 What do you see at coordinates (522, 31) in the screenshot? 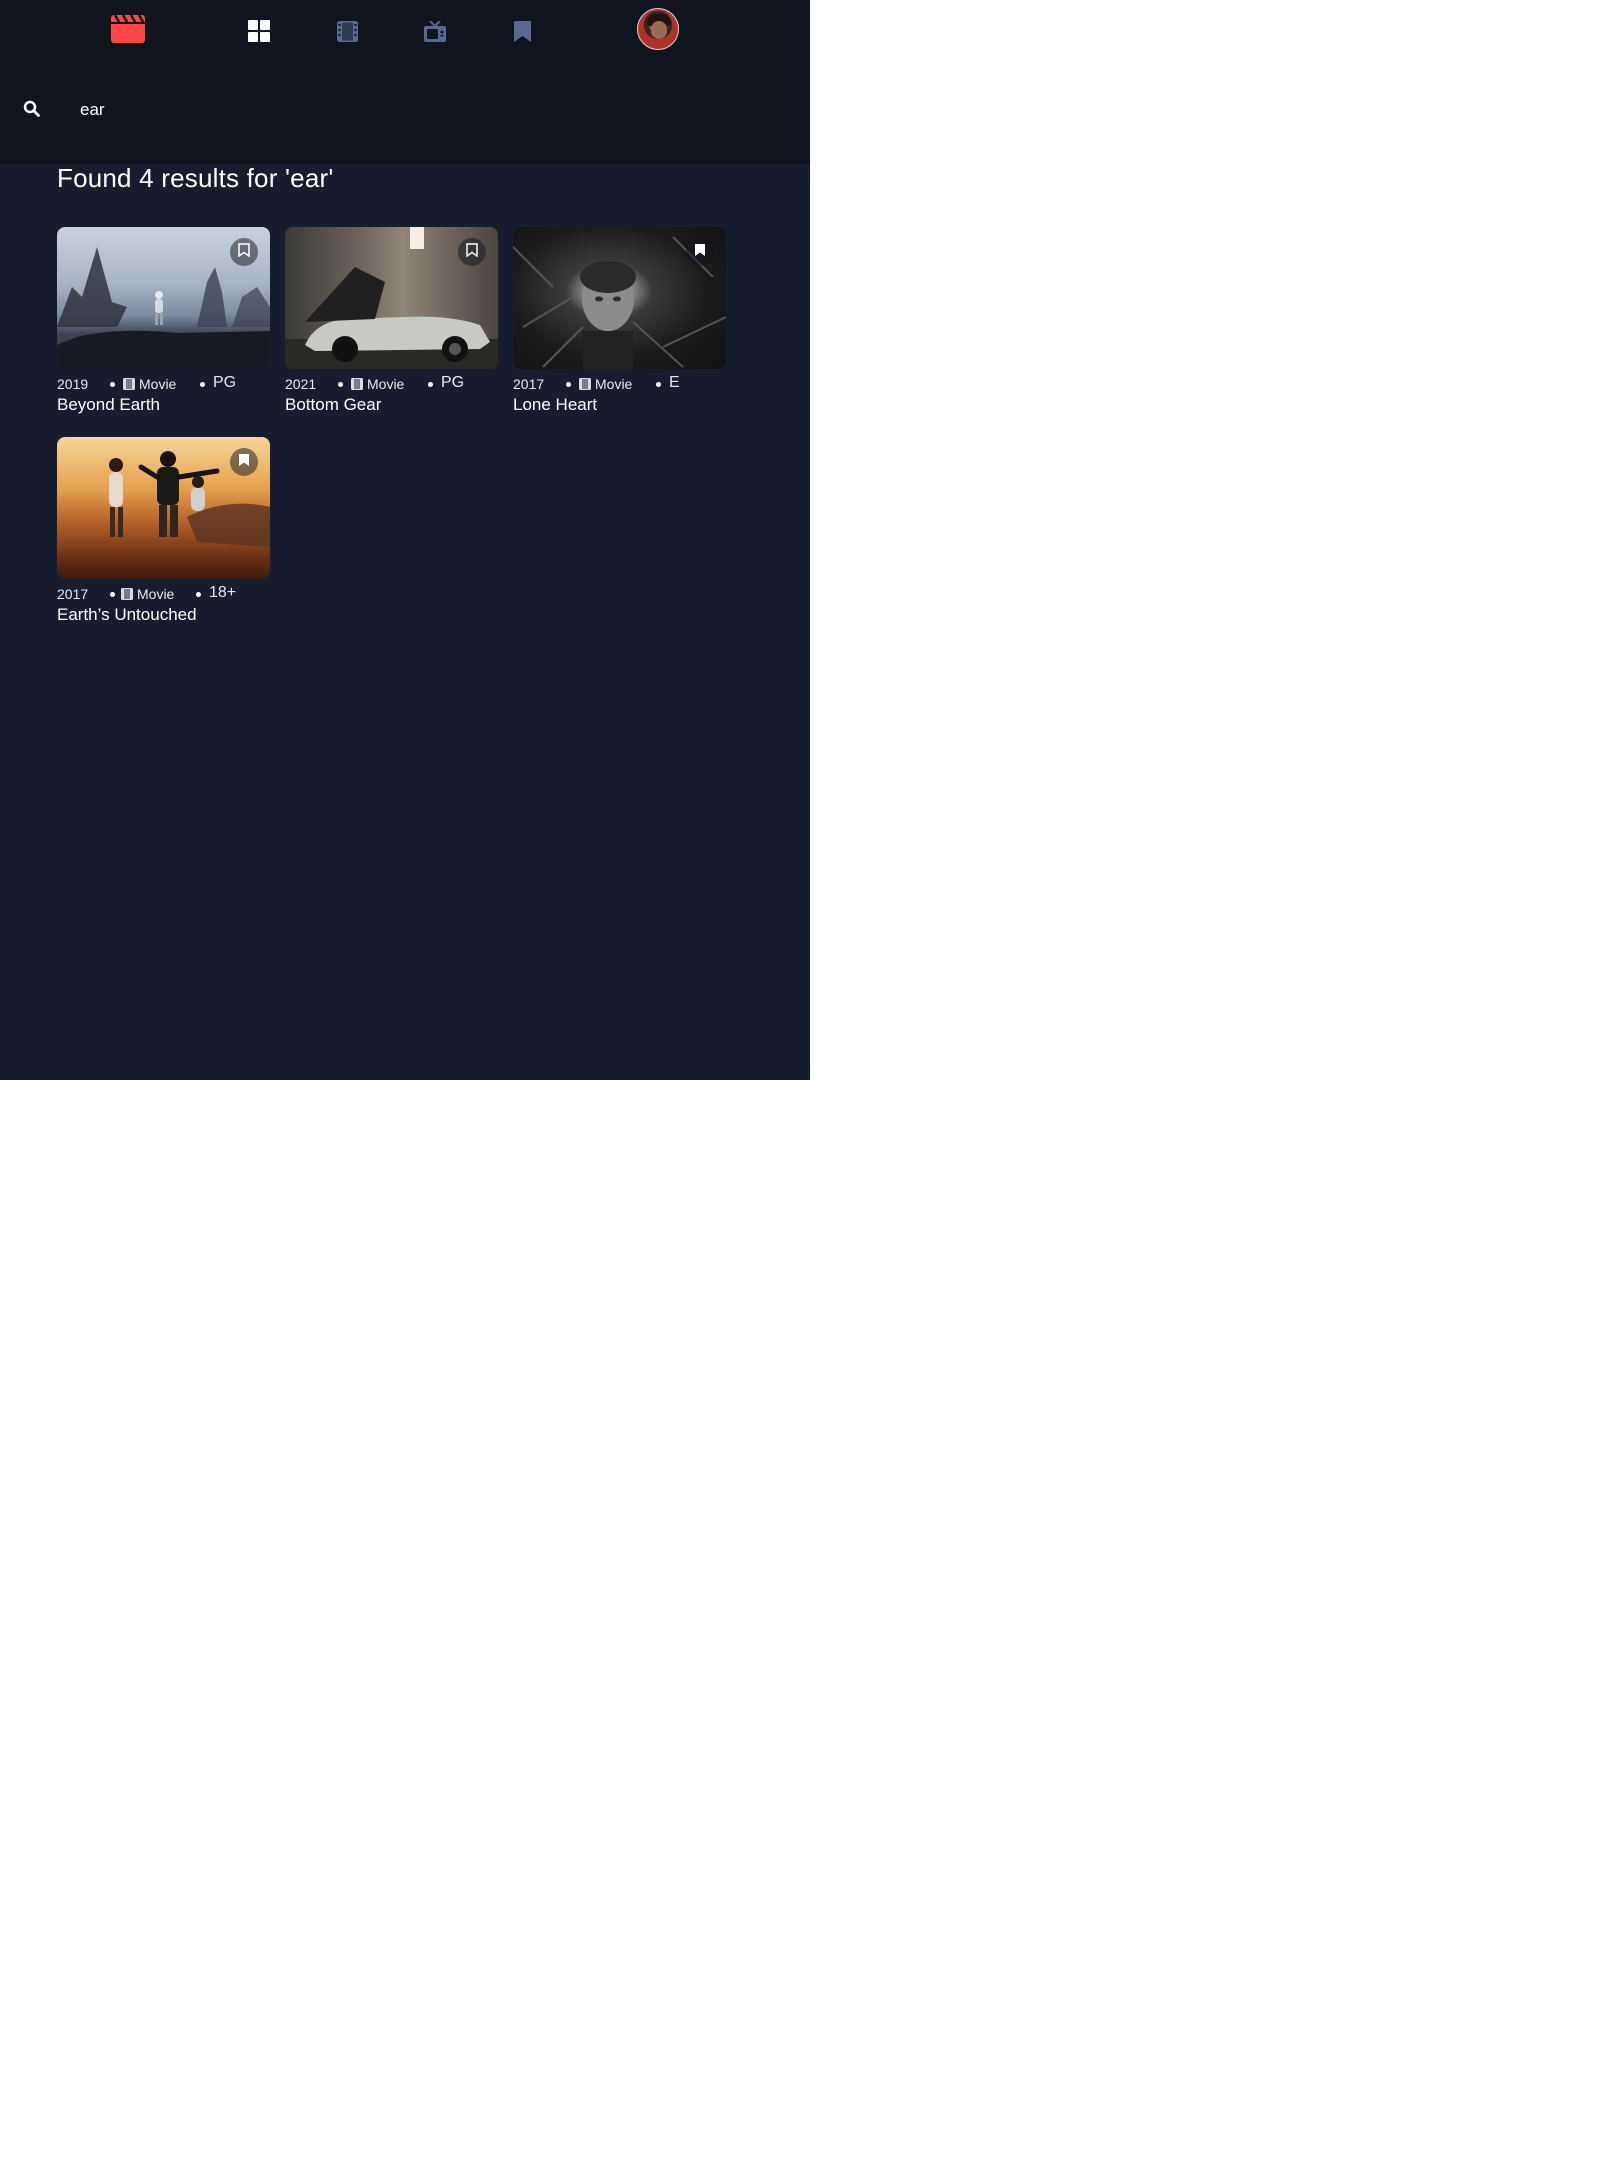
I see `nav-bookmark-icon` at bounding box center [522, 31].